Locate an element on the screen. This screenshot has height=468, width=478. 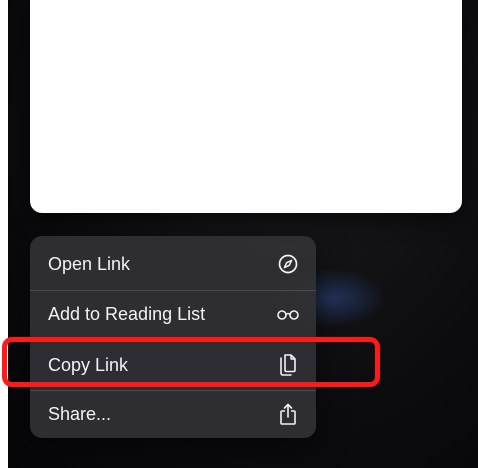
menu-item-label: Add to Reading List is located at coordinates (127, 313).